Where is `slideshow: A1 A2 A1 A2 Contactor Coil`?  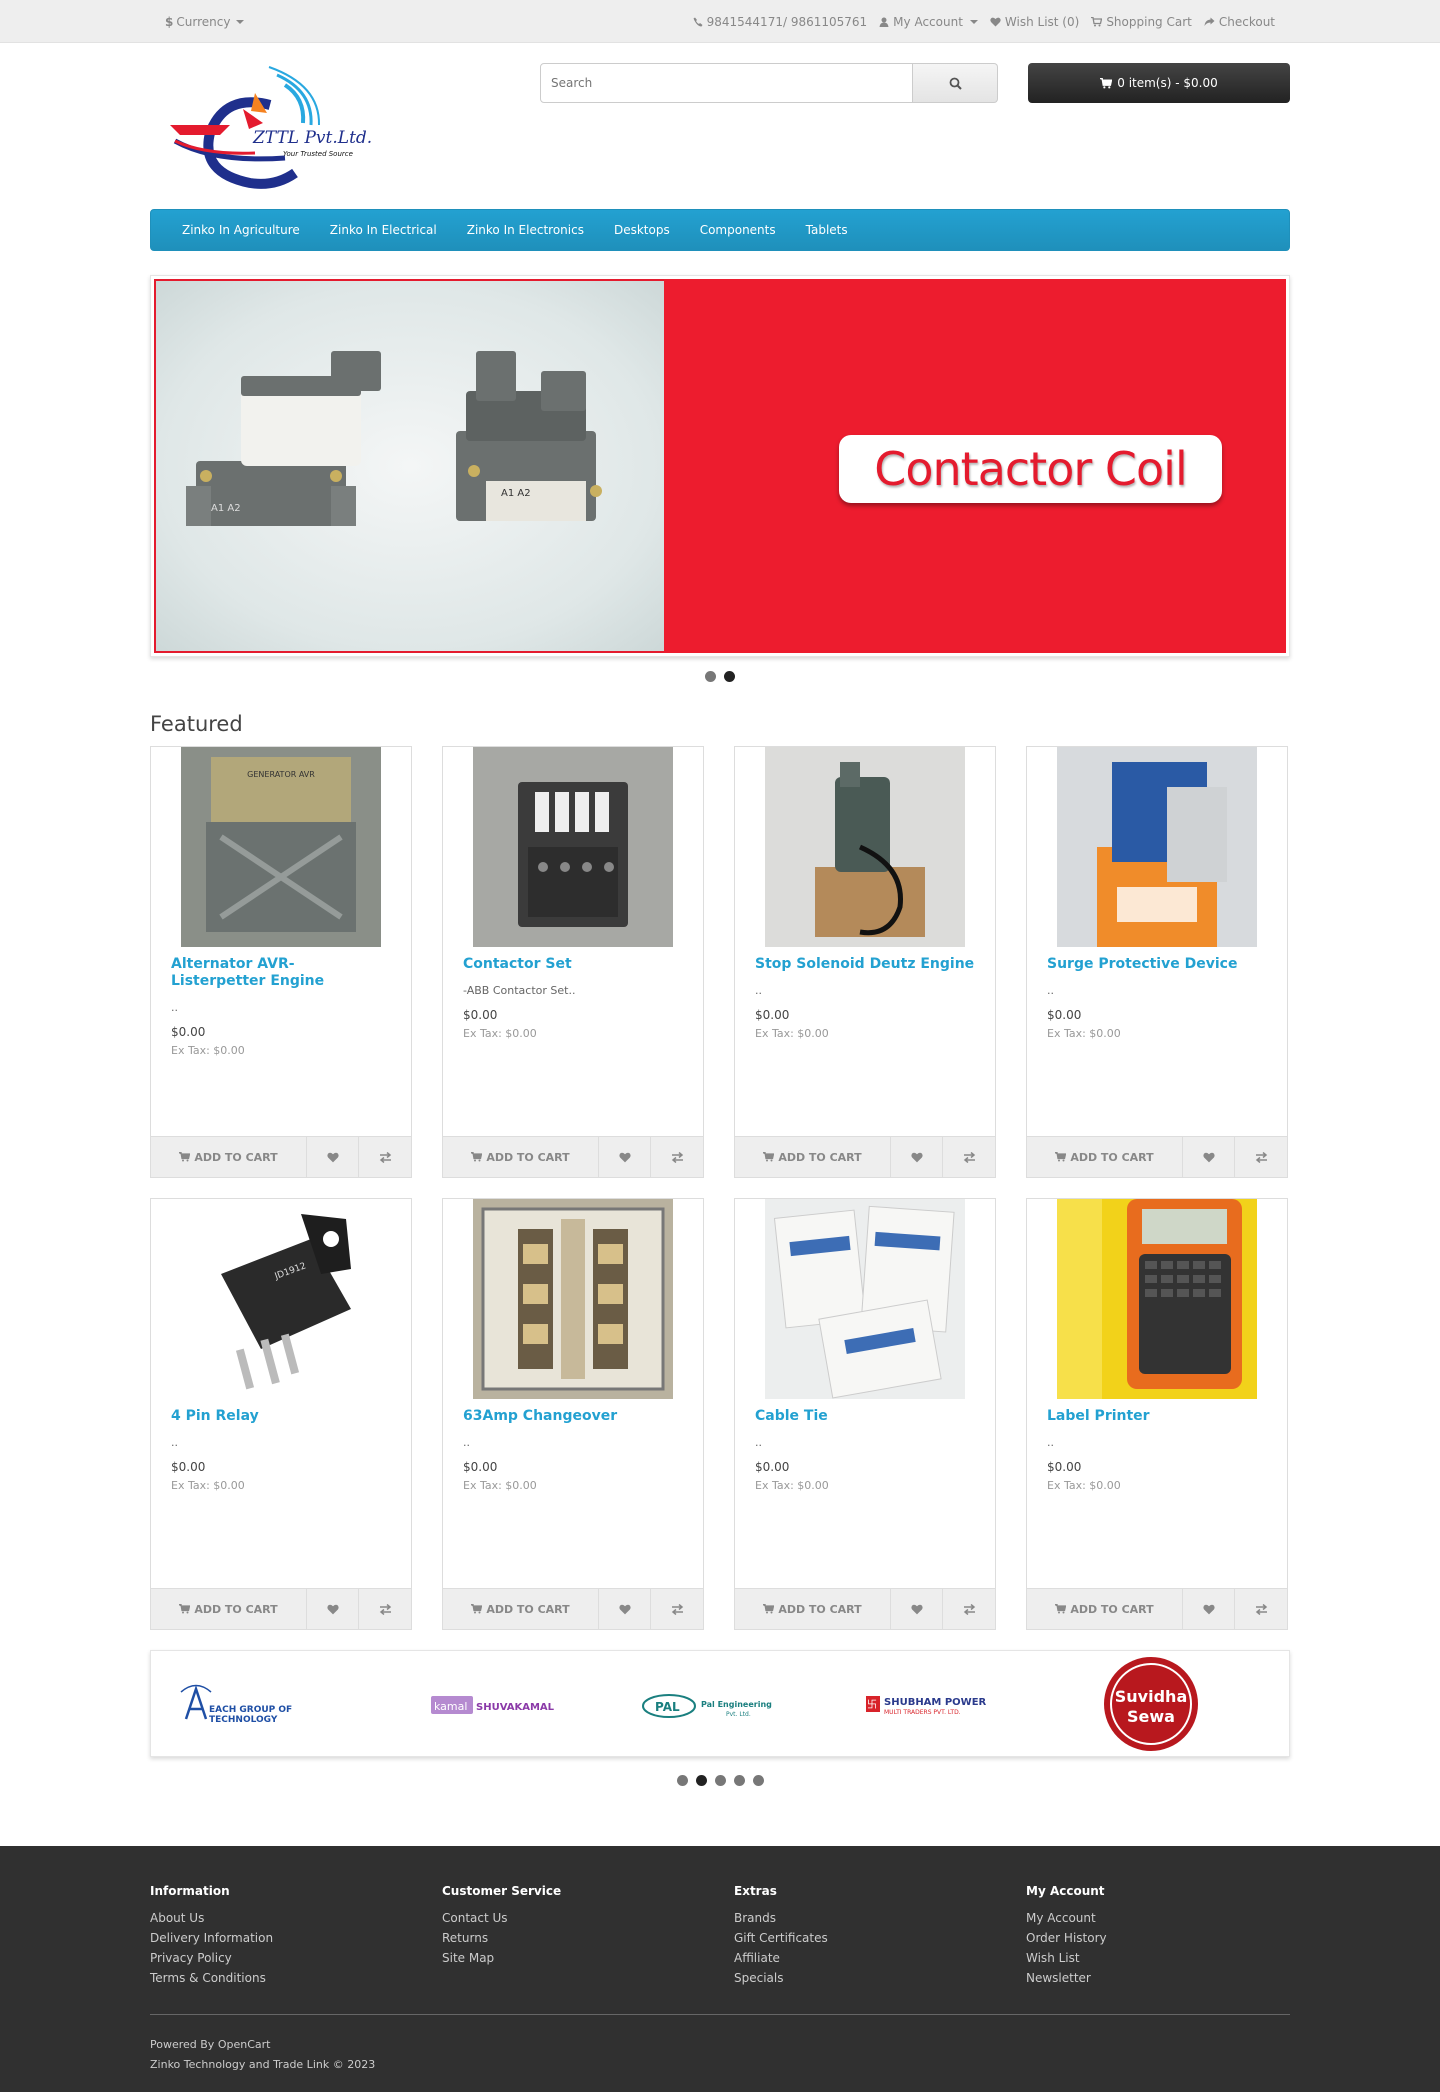 slideshow: A1 A2 A1 A2 Contactor Coil is located at coordinates (720, 466).